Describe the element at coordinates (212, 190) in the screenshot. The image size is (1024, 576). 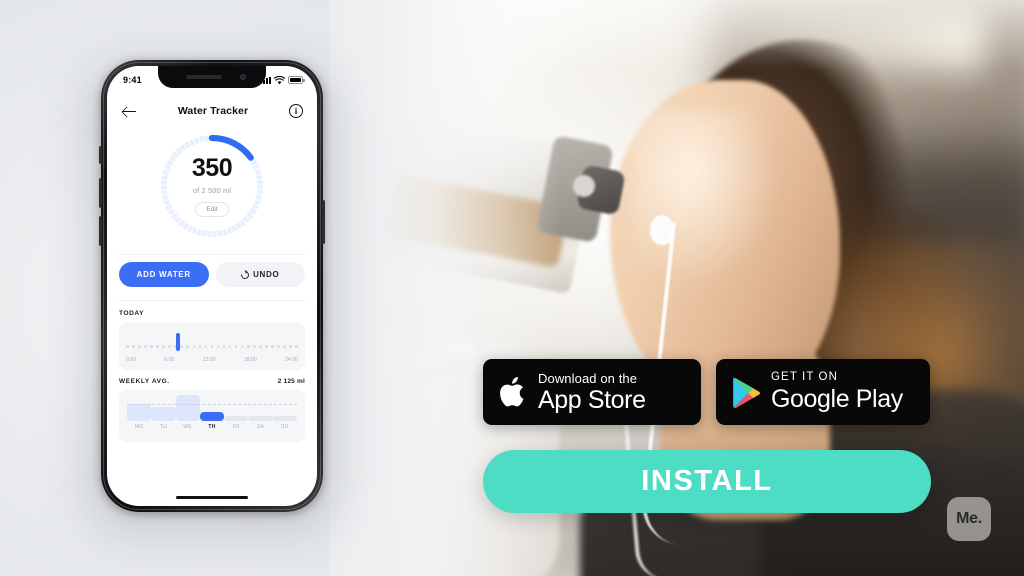
I see `water-goal-label: of 2 500 ml` at that location.